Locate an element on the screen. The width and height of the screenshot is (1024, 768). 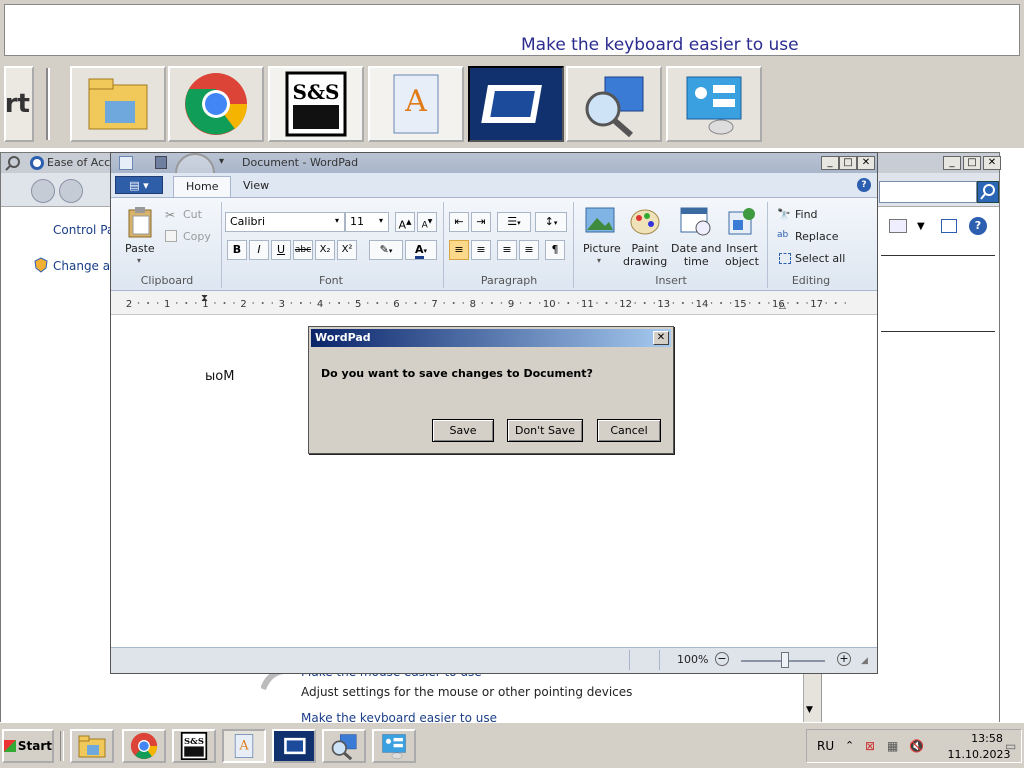
font-family-dropdown-icon: ▾ is located at coordinates (337, 220).